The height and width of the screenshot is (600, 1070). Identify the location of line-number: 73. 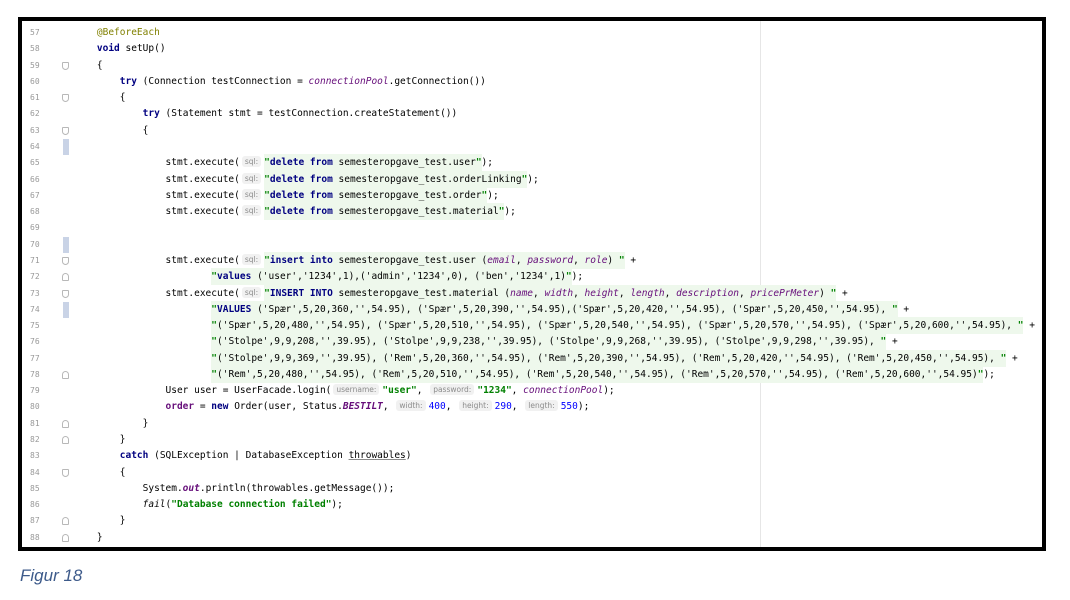
(35, 293).